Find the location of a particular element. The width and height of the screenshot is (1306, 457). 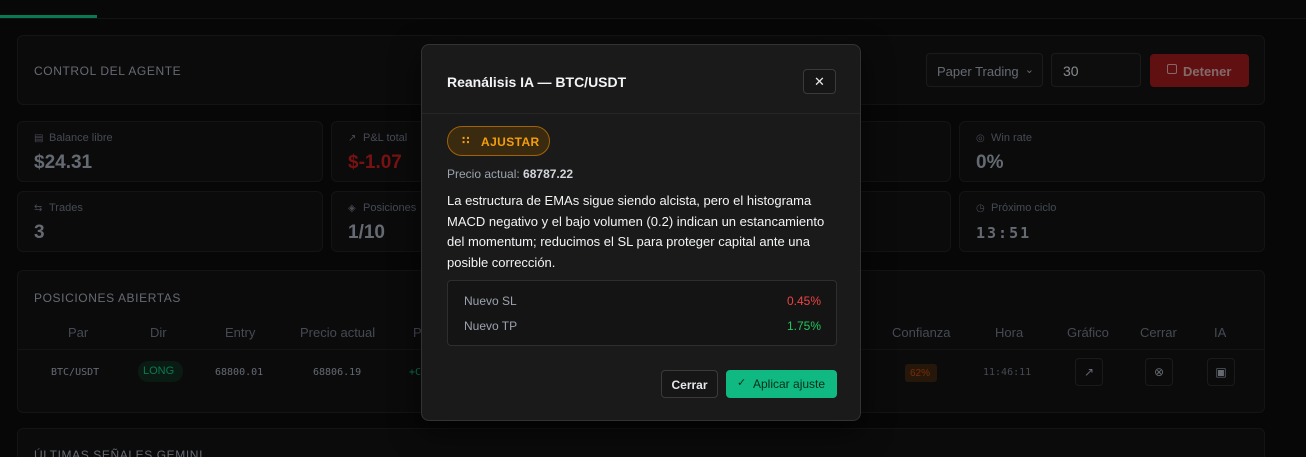

tp-label: Nuevo TP is located at coordinates (491, 326).